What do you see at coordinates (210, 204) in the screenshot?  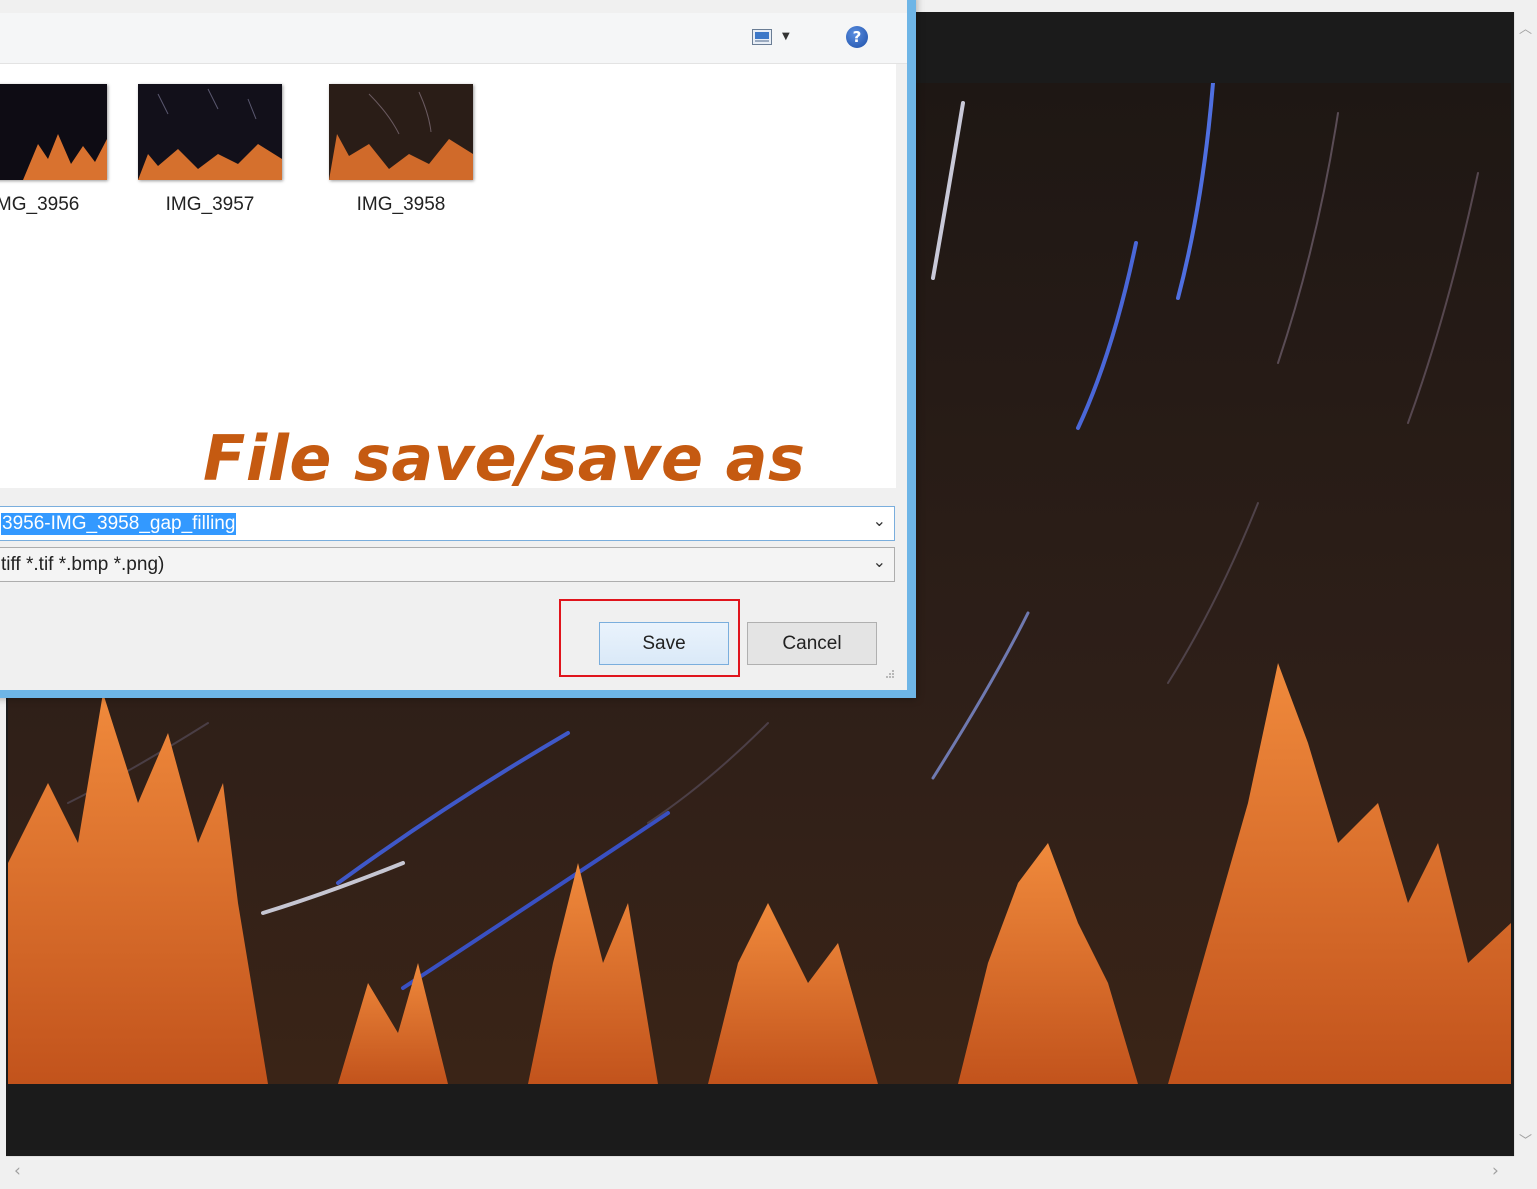 I see `file-name: IMG_3957` at bounding box center [210, 204].